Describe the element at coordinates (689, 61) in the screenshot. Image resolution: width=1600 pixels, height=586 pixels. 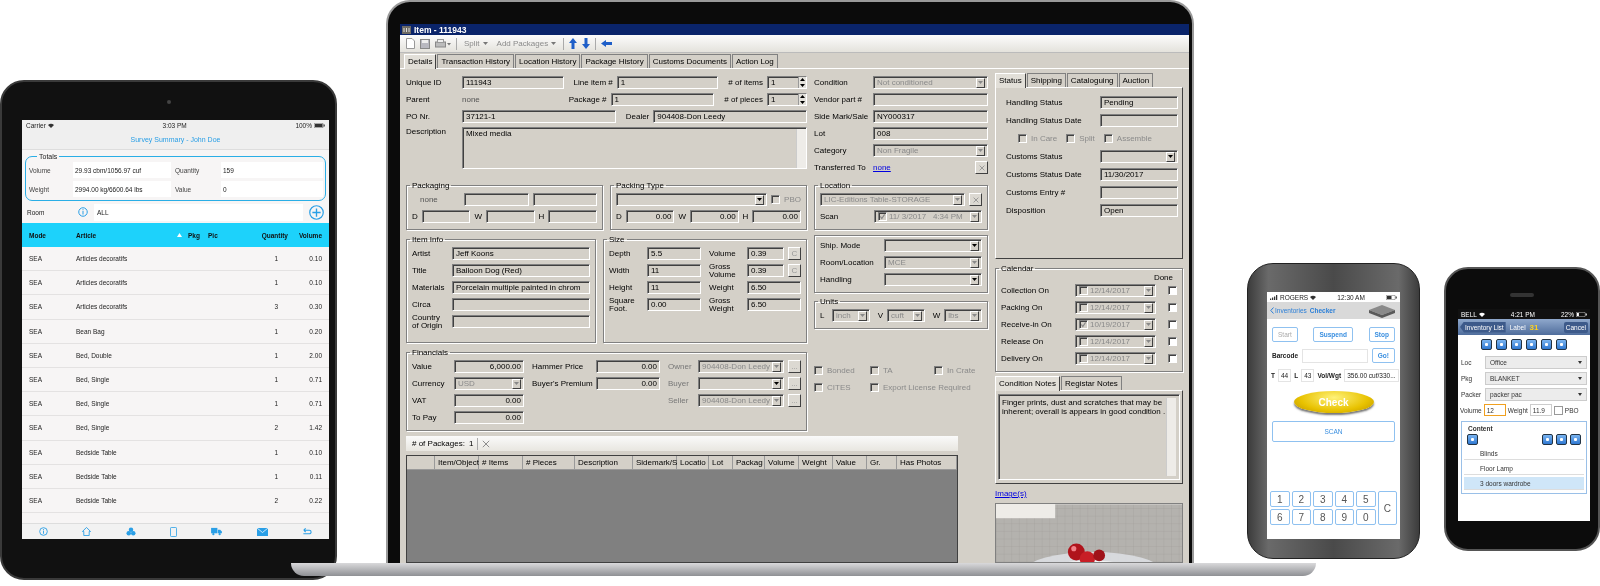
I see `tab: Customs Documents` at that location.